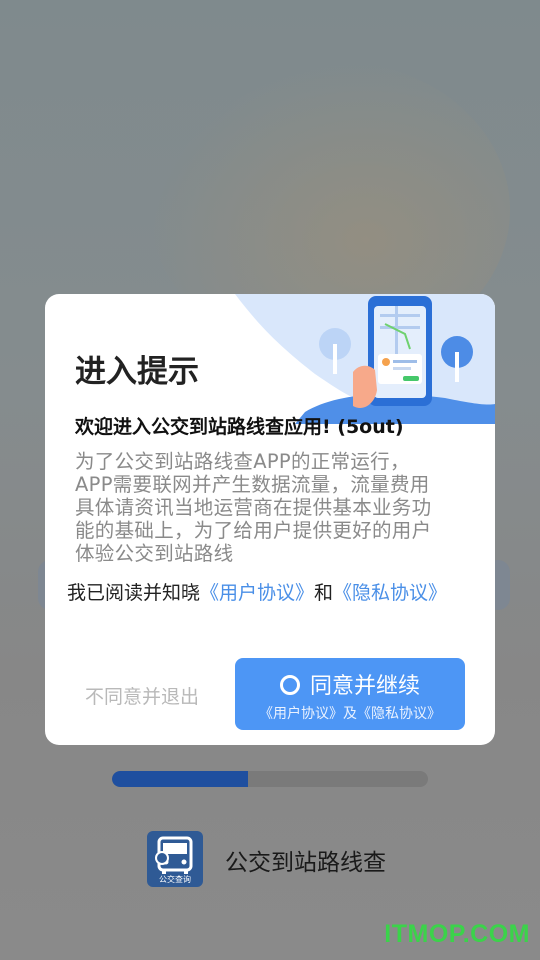 This screenshot has width=540, height=960. I want to click on watermark: ITMOP.COM, so click(457, 934).